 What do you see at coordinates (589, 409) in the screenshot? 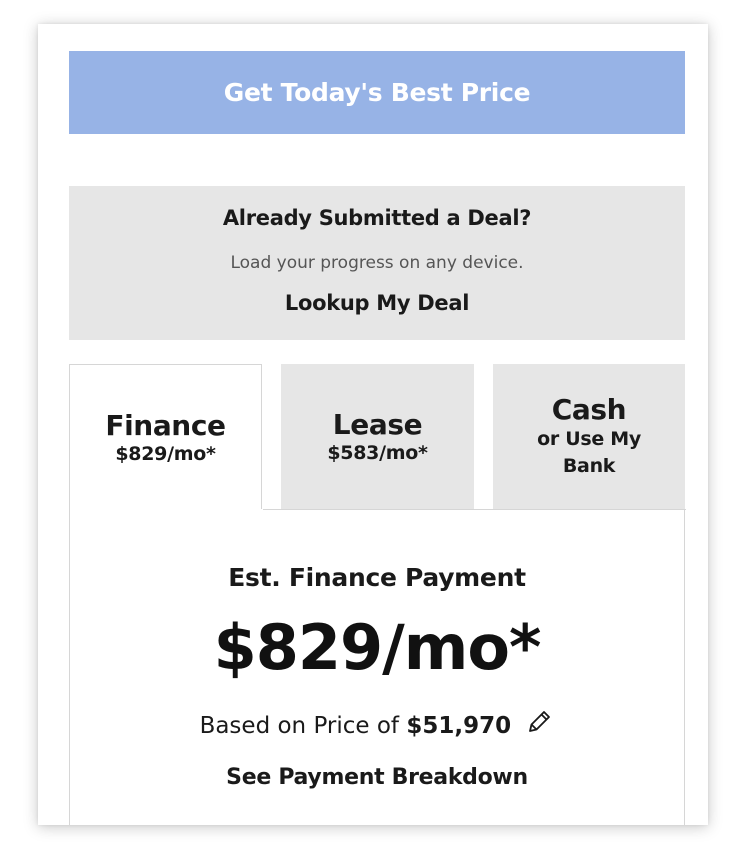
I see `tab-cash-title: Cash` at bounding box center [589, 409].